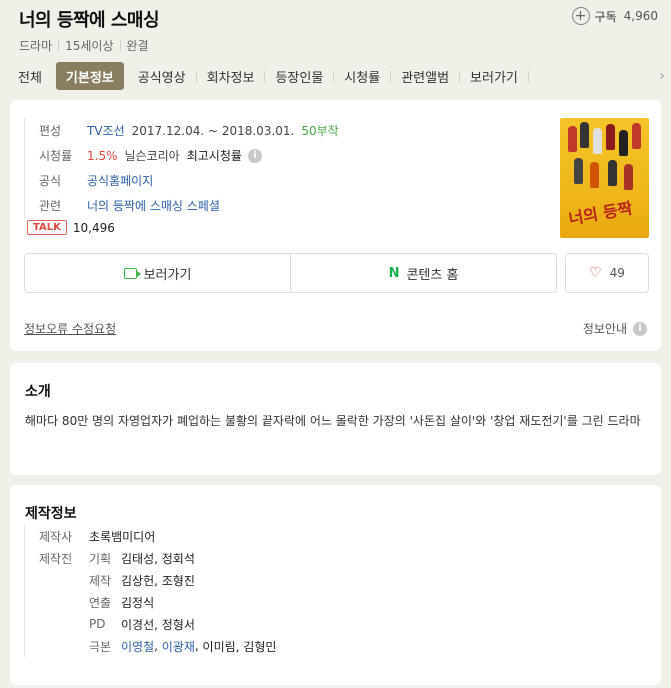 Image resolution: width=671 pixels, height=688 pixels. Describe the element at coordinates (137, 646) in the screenshot. I see `writer-link: 이영철` at that location.